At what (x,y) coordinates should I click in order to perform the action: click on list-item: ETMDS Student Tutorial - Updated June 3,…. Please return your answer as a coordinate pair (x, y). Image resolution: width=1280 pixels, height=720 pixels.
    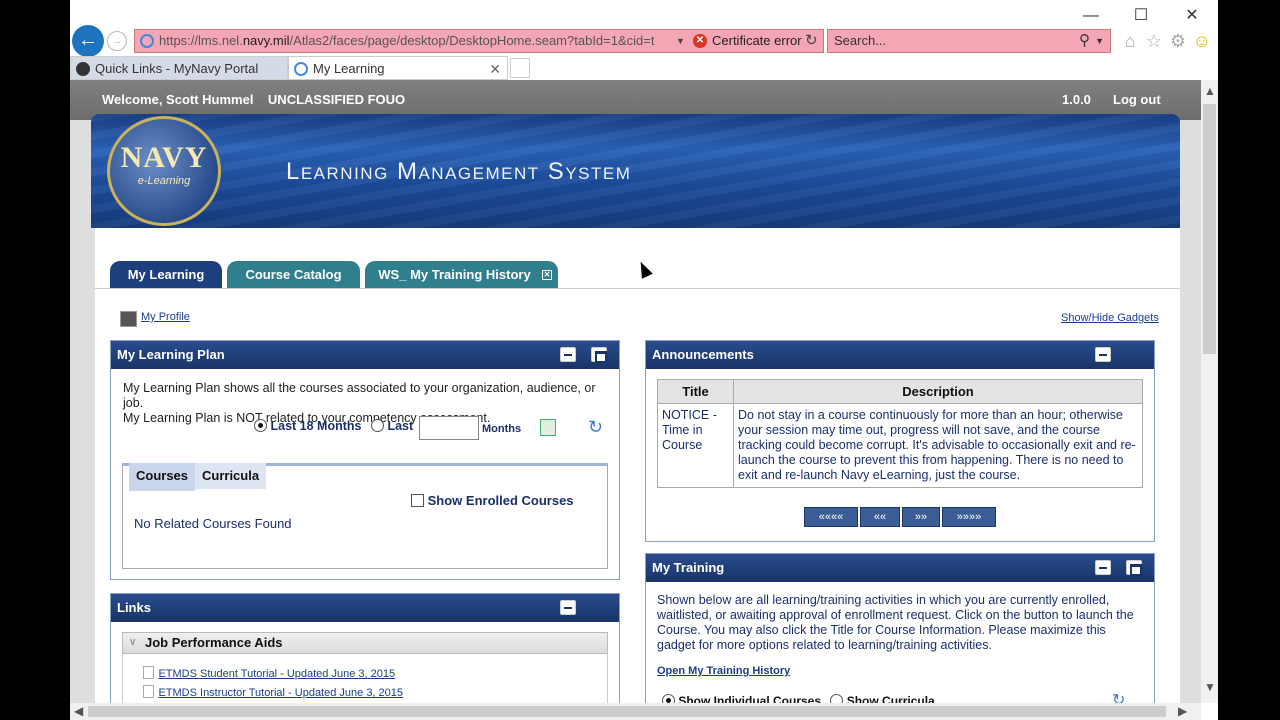
    Looking at the image, I should click on (269, 673).